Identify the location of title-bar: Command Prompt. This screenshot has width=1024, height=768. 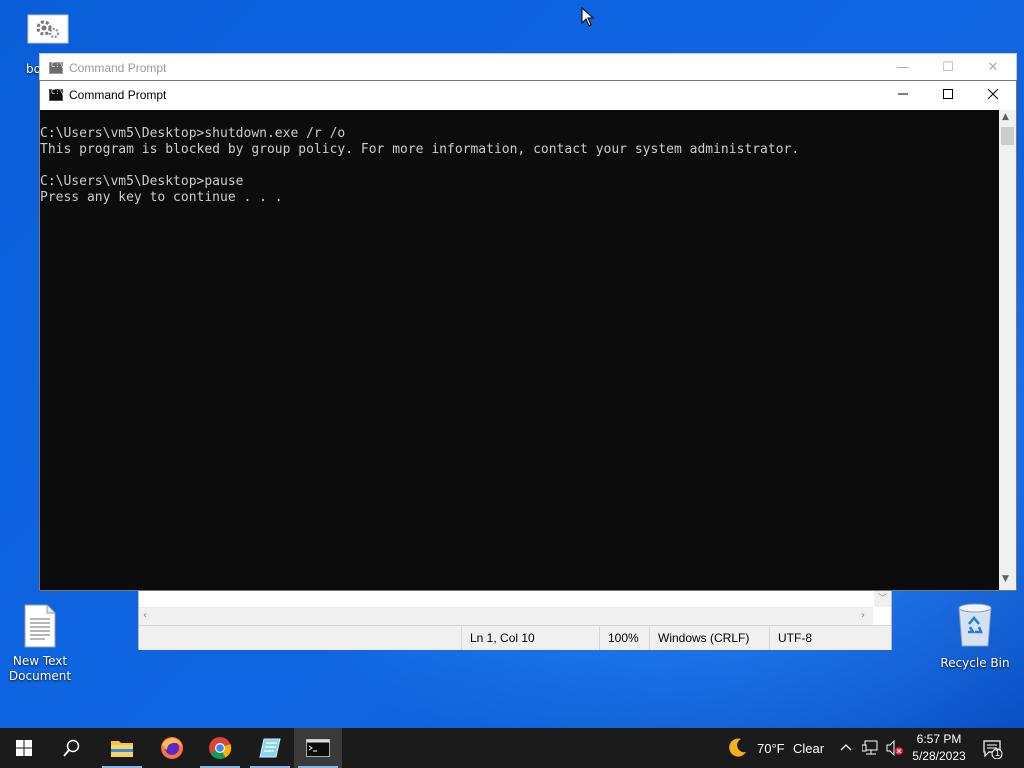
(528, 95).